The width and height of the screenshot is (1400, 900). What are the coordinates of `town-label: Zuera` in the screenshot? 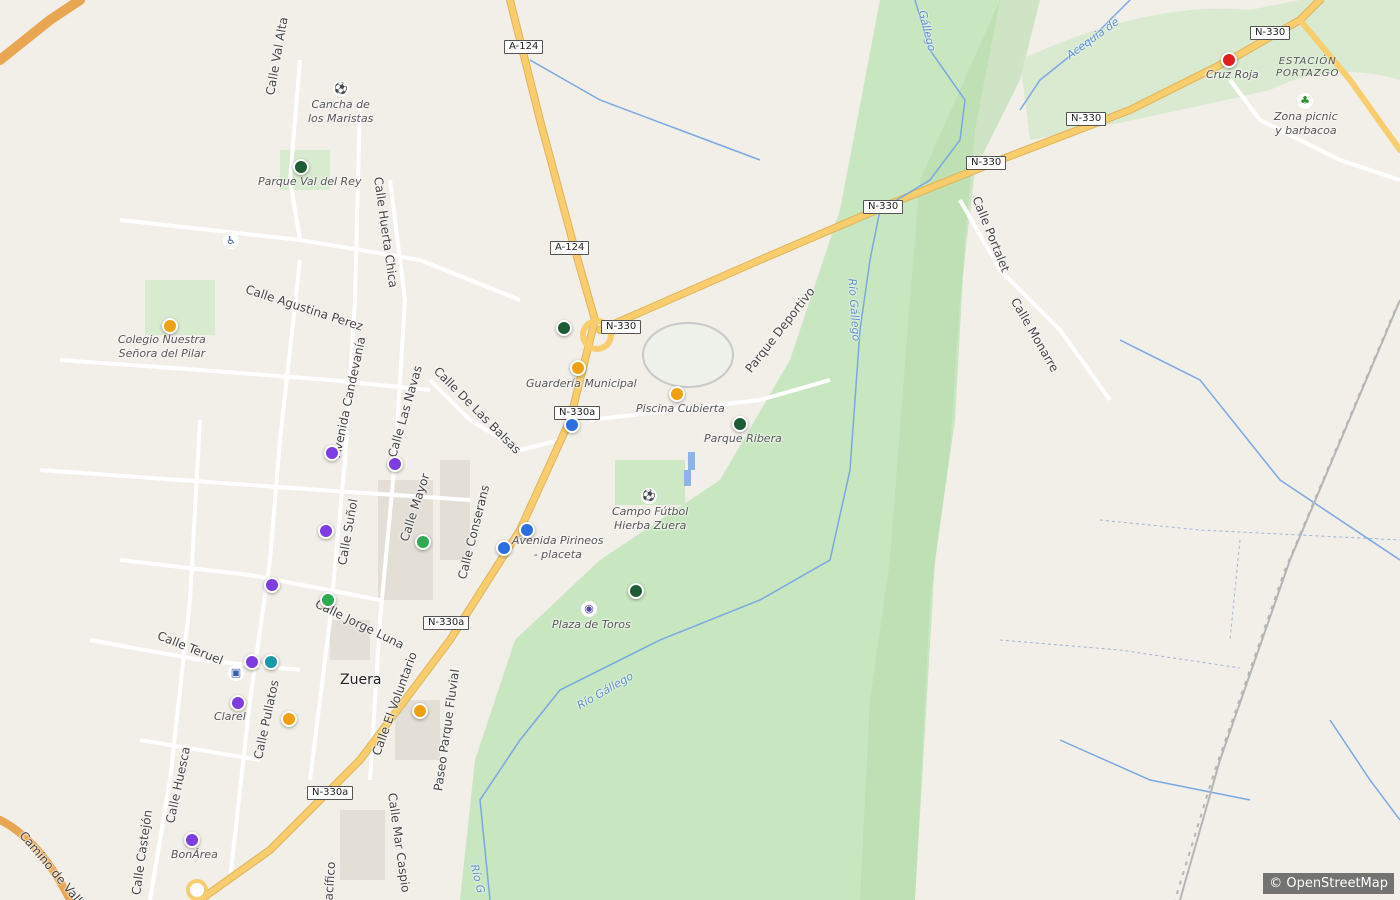 It's located at (361, 680).